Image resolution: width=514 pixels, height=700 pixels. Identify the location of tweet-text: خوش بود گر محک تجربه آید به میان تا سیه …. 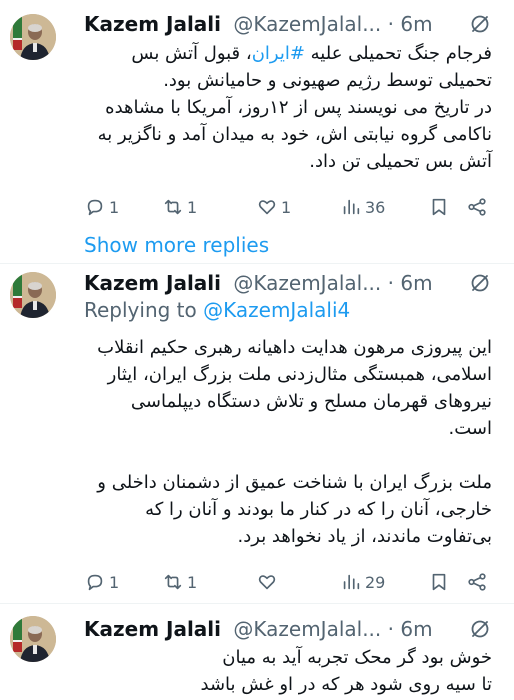
(346, 671).